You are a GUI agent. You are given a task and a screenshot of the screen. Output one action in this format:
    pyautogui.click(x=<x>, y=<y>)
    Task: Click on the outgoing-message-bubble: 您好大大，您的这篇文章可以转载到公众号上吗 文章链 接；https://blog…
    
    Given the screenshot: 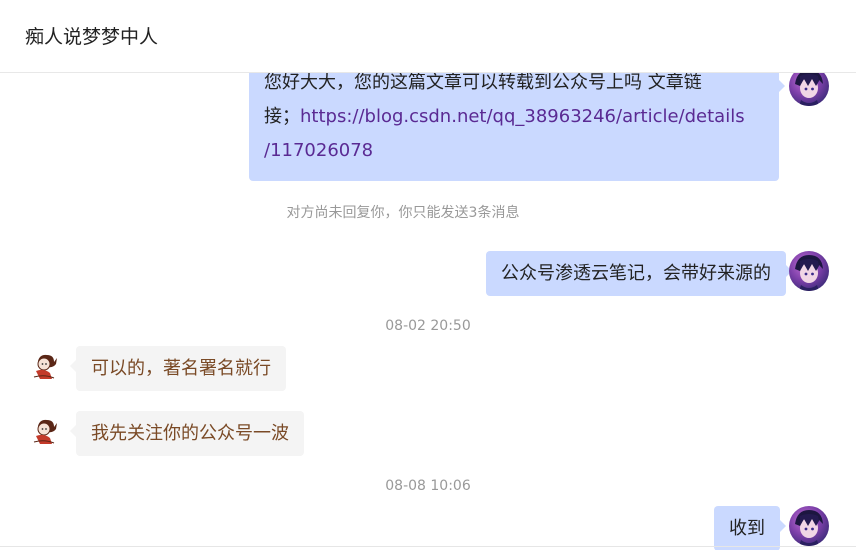 What is the action you would take?
    pyautogui.click(x=517, y=127)
    